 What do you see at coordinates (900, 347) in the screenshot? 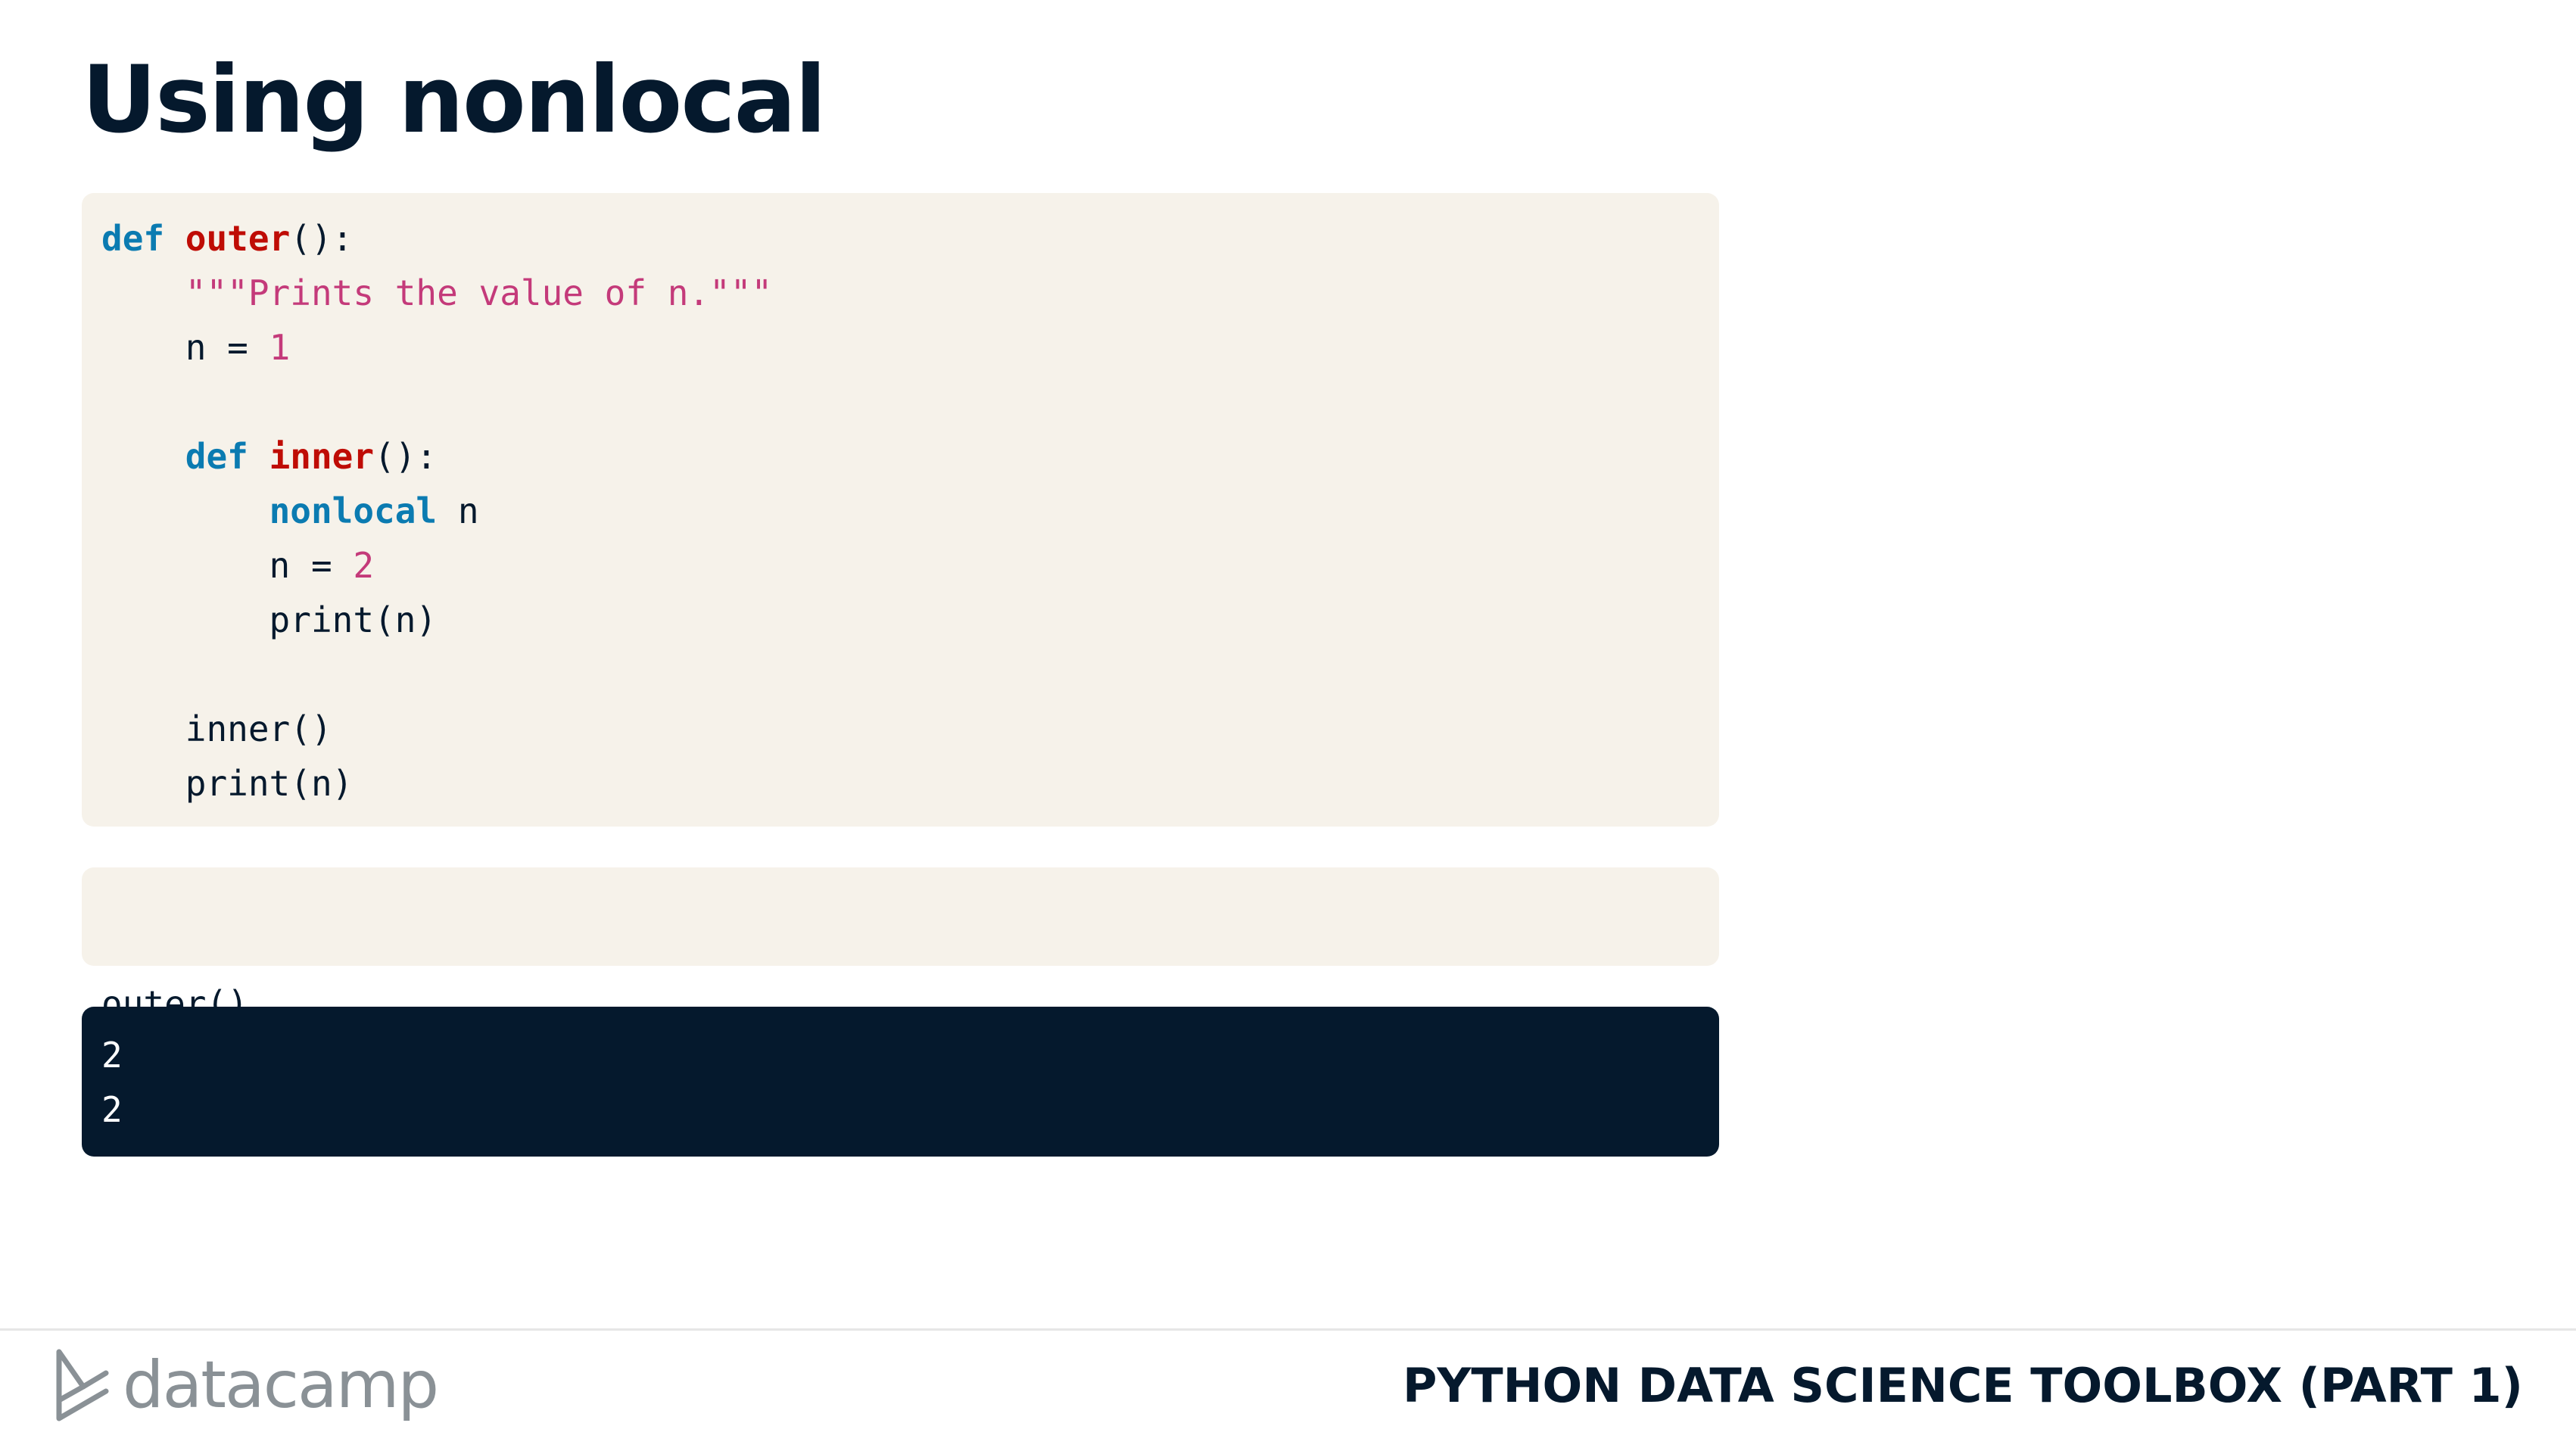
I see `code-line: n = 1` at bounding box center [900, 347].